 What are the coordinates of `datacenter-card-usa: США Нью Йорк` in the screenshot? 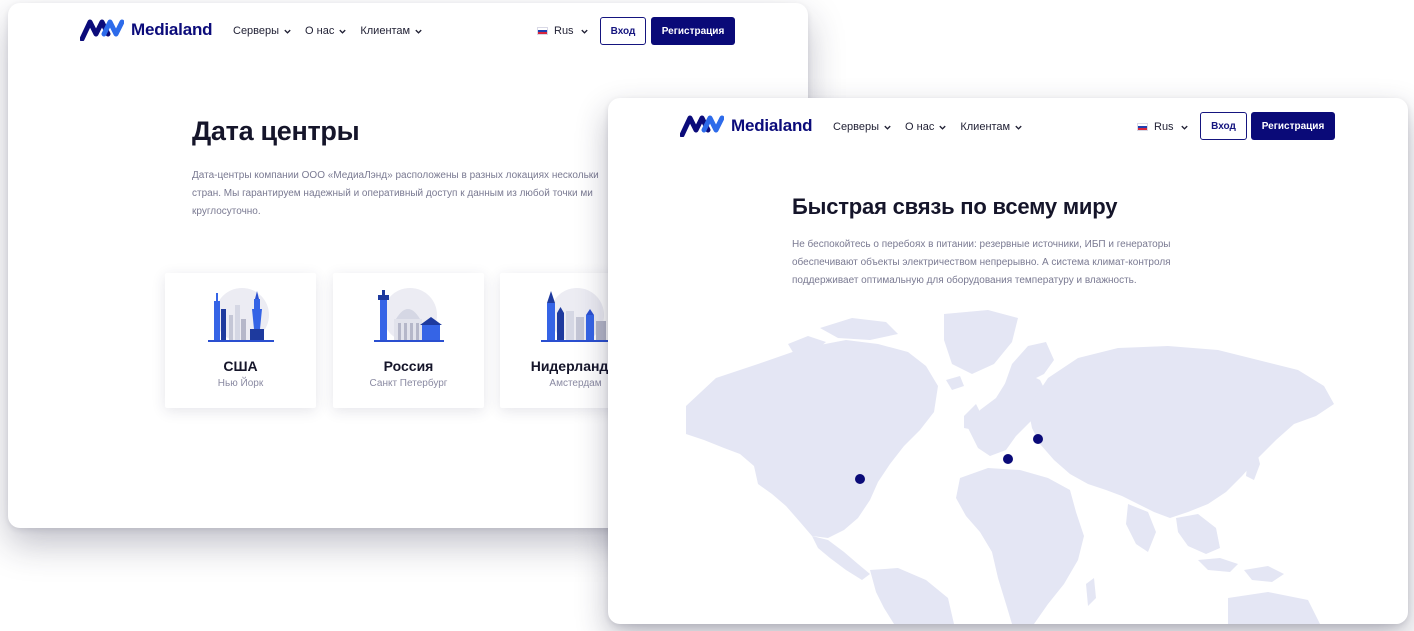 It's located at (240, 340).